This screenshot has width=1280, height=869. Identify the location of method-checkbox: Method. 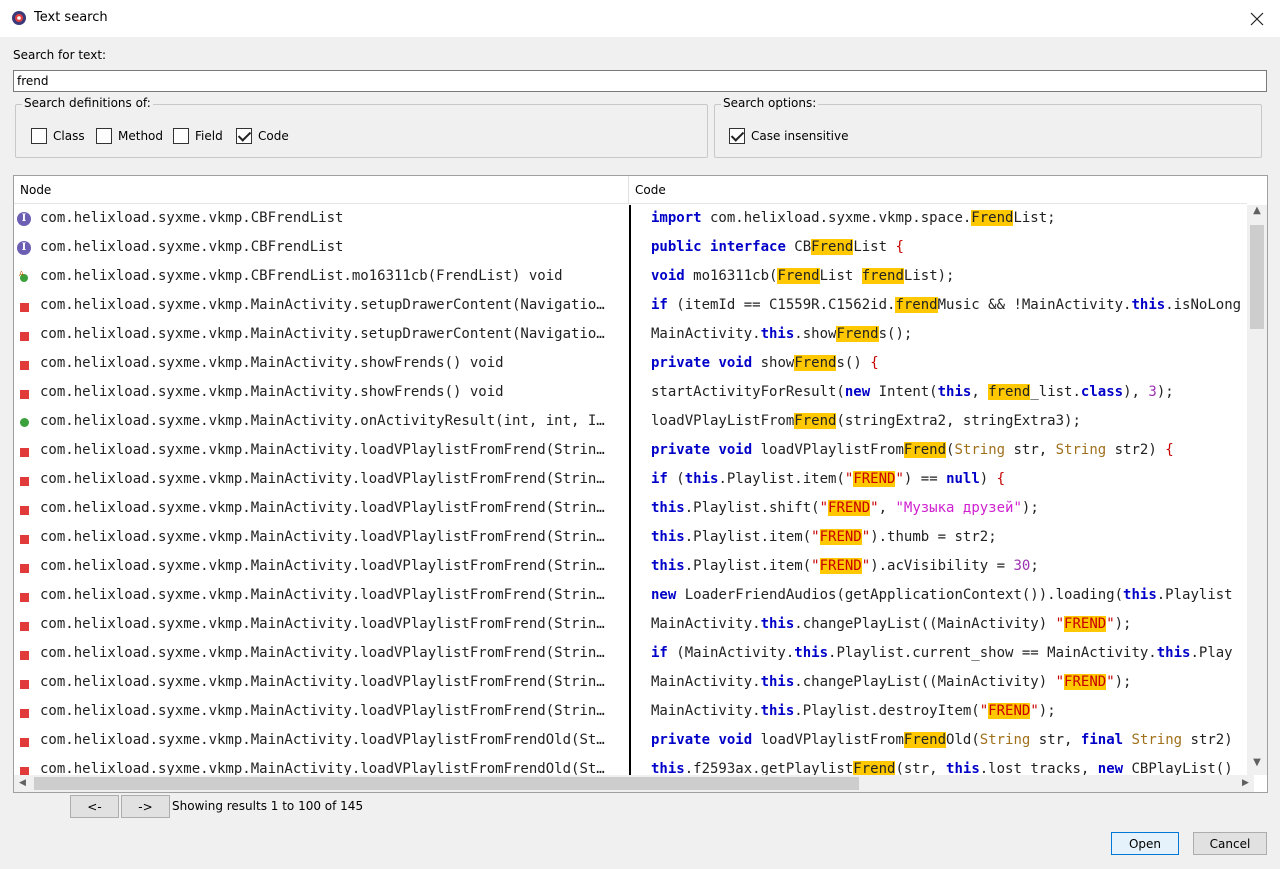
(129, 136).